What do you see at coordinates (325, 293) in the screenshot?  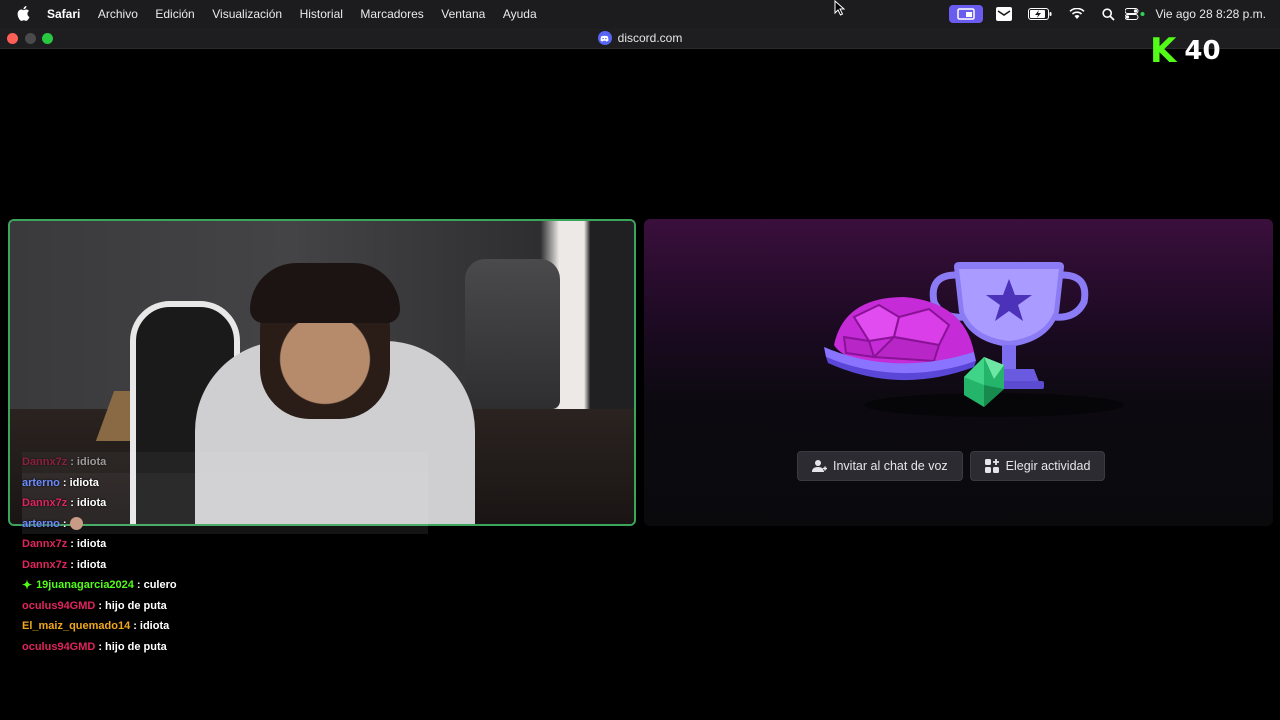 I see `video-person-hair` at bounding box center [325, 293].